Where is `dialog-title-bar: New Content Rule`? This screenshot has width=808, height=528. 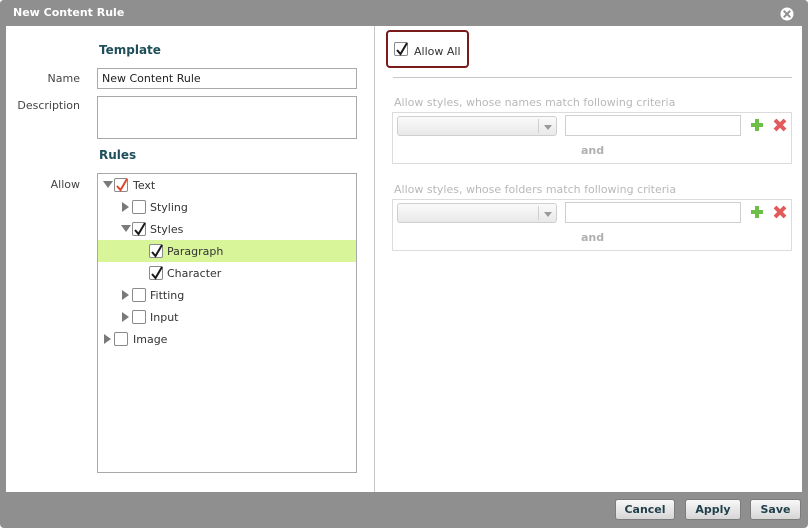 dialog-title-bar: New Content Rule is located at coordinates (404, 13).